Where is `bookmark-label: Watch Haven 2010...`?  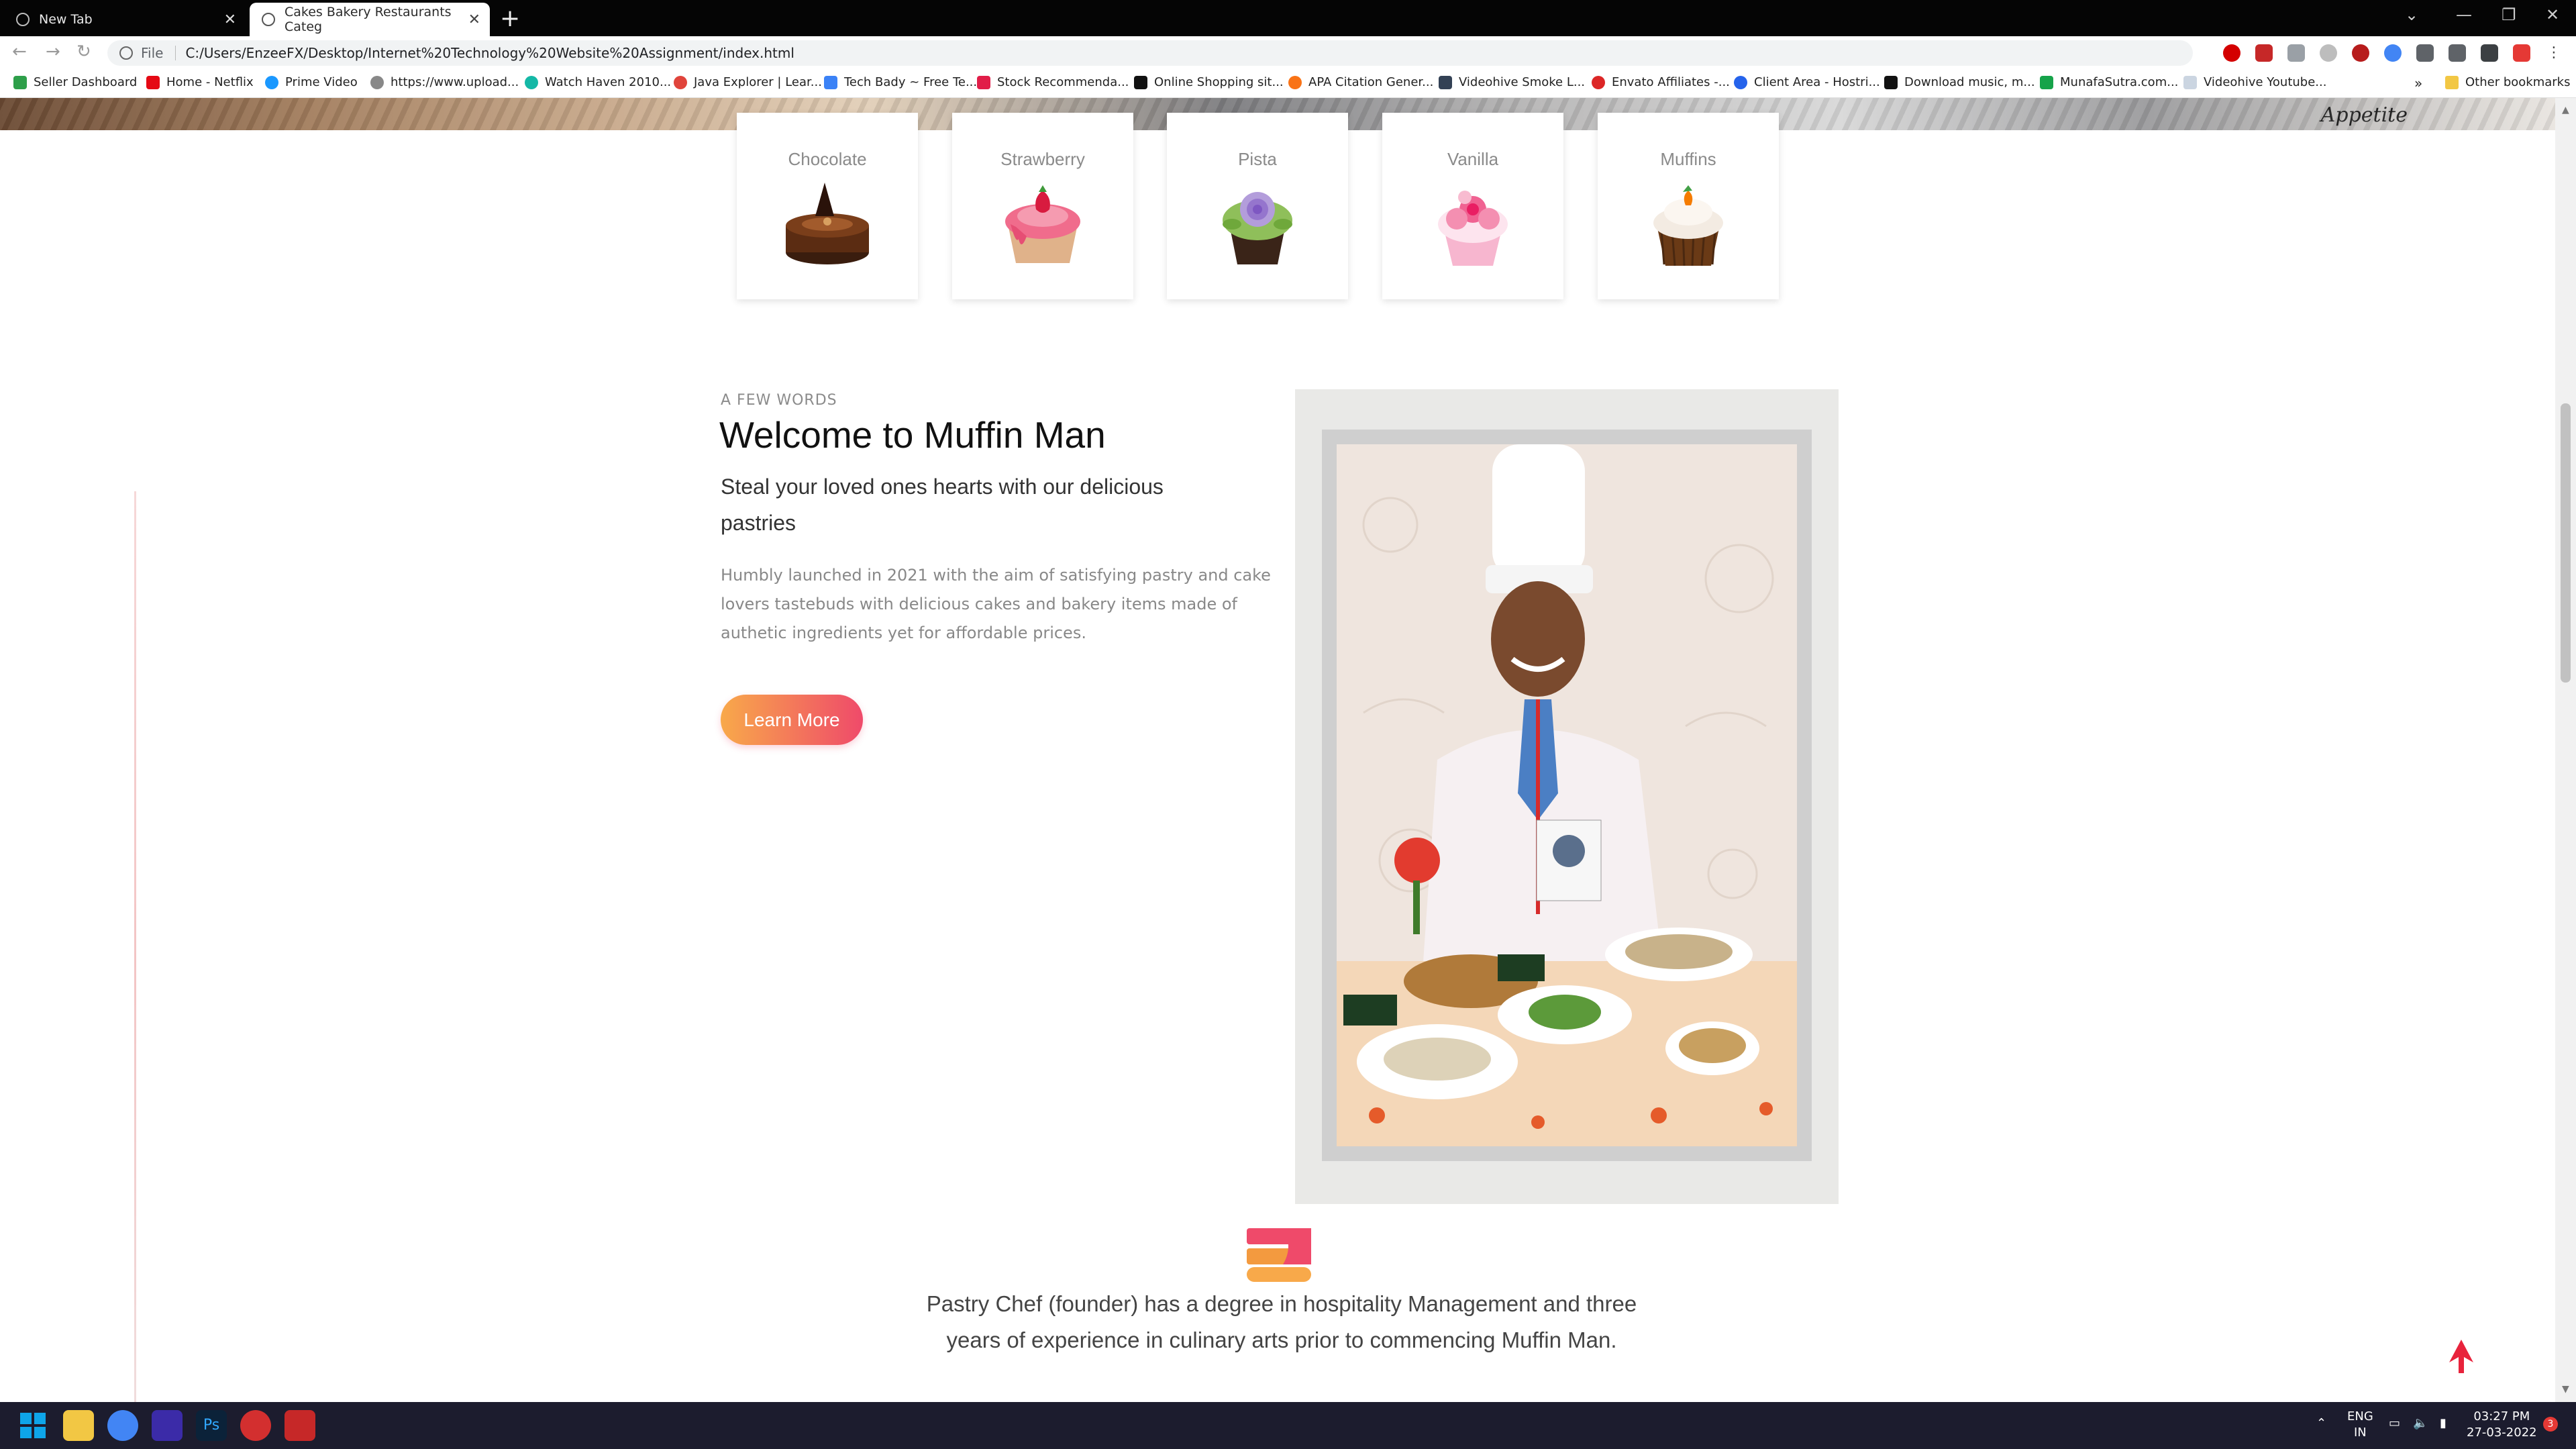 bookmark-label: Watch Haven 2010... is located at coordinates (608, 82).